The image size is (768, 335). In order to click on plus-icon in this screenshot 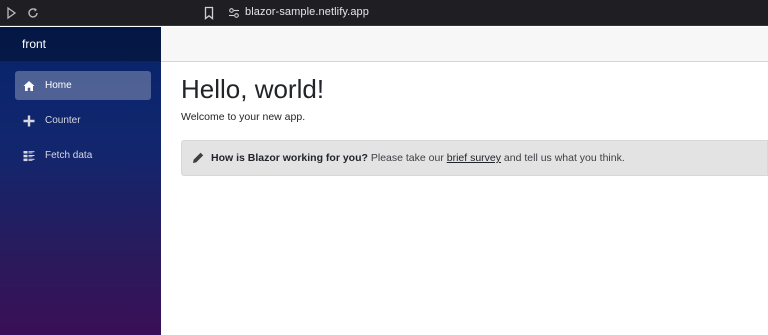, I will do `click(29, 120)`.